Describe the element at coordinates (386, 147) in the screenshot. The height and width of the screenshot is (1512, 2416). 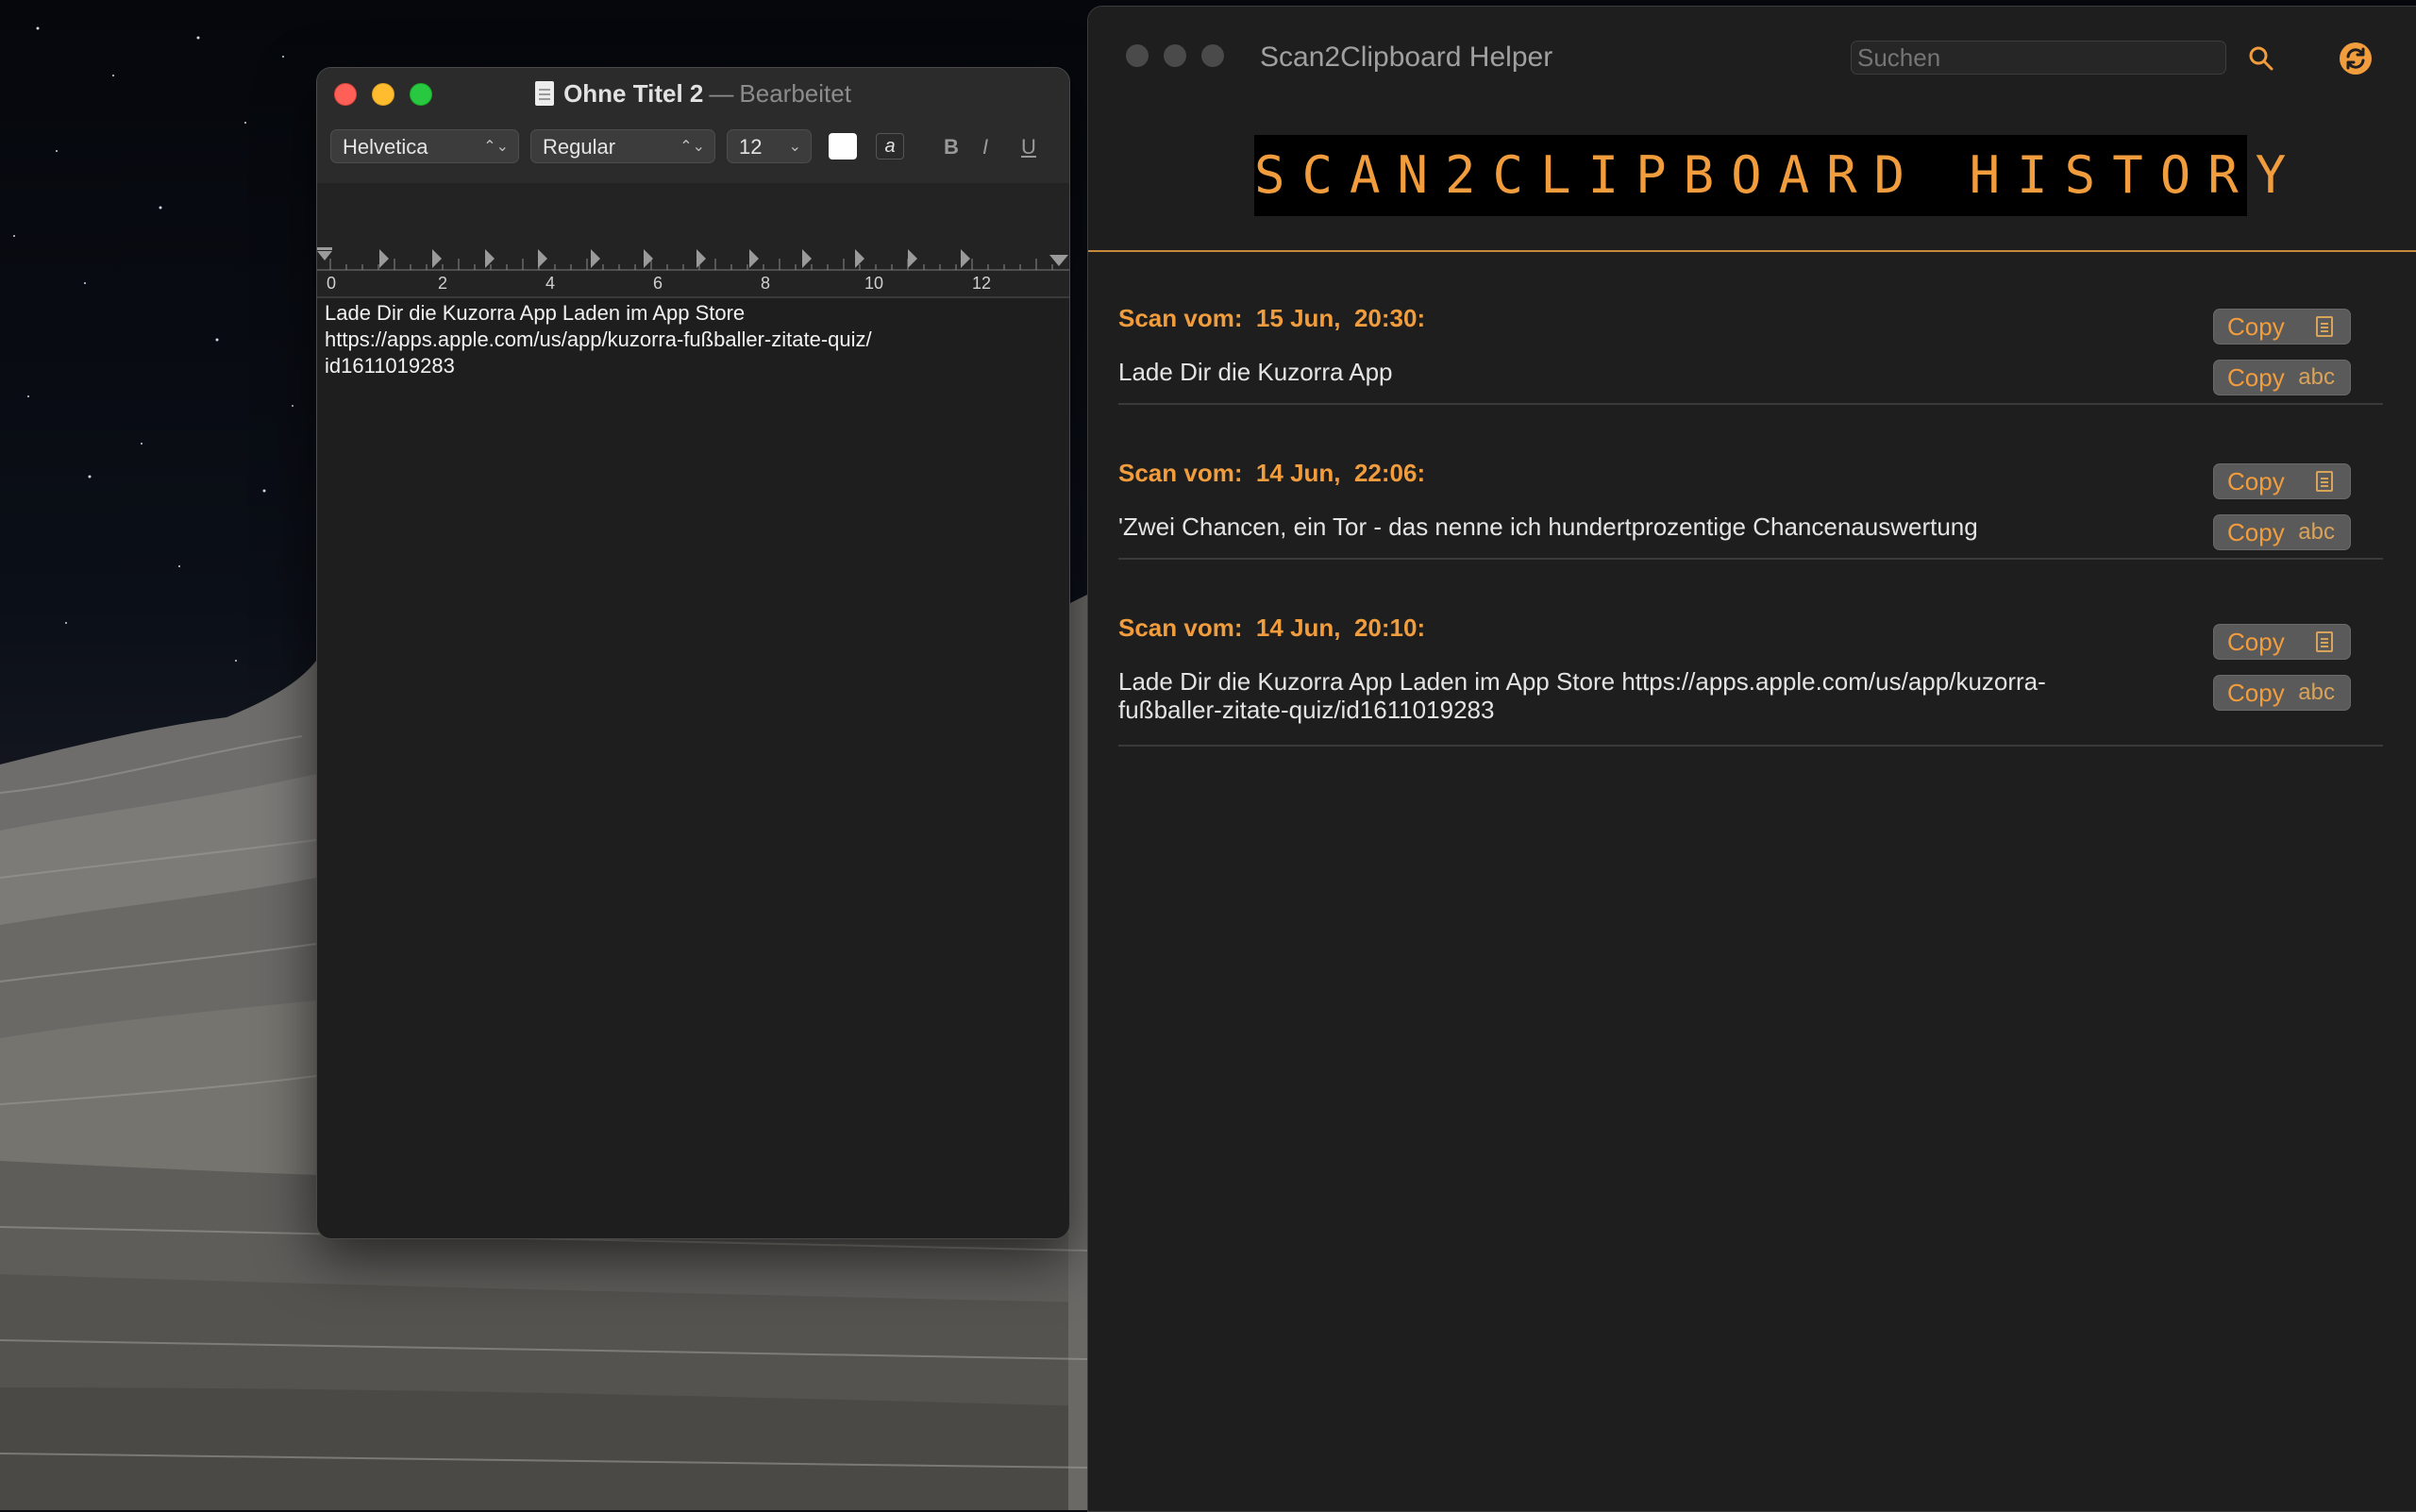
I see `font-family-value: Helvetica` at that location.